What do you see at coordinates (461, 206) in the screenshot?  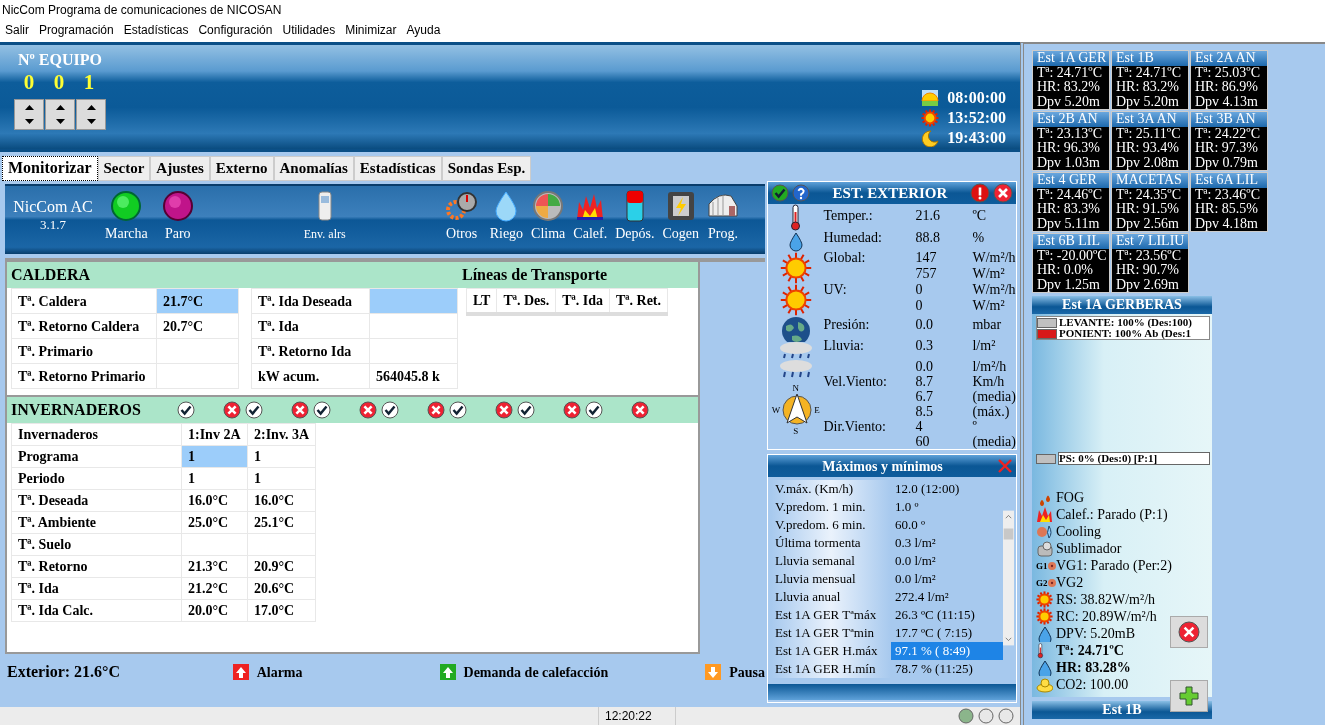 I see `gear-timer-icon` at bounding box center [461, 206].